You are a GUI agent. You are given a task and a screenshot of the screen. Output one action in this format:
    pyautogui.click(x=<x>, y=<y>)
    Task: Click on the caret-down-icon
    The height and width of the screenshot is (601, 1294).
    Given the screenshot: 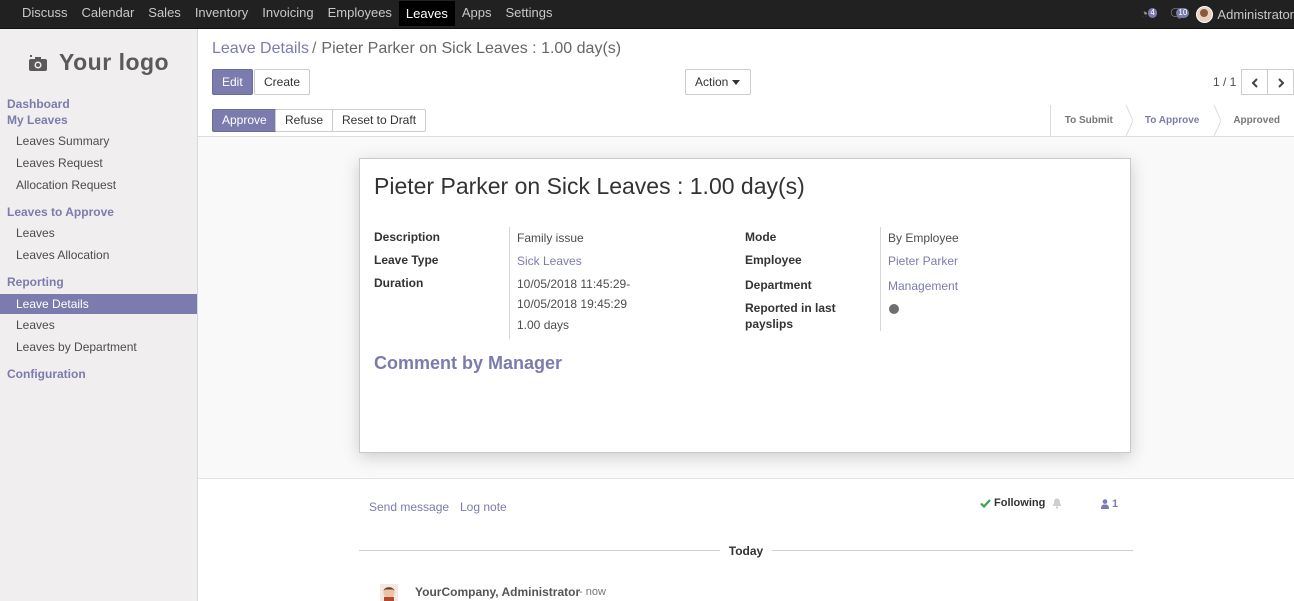 What is the action you would take?
    pyautogui.click(x=736, y=82)
    